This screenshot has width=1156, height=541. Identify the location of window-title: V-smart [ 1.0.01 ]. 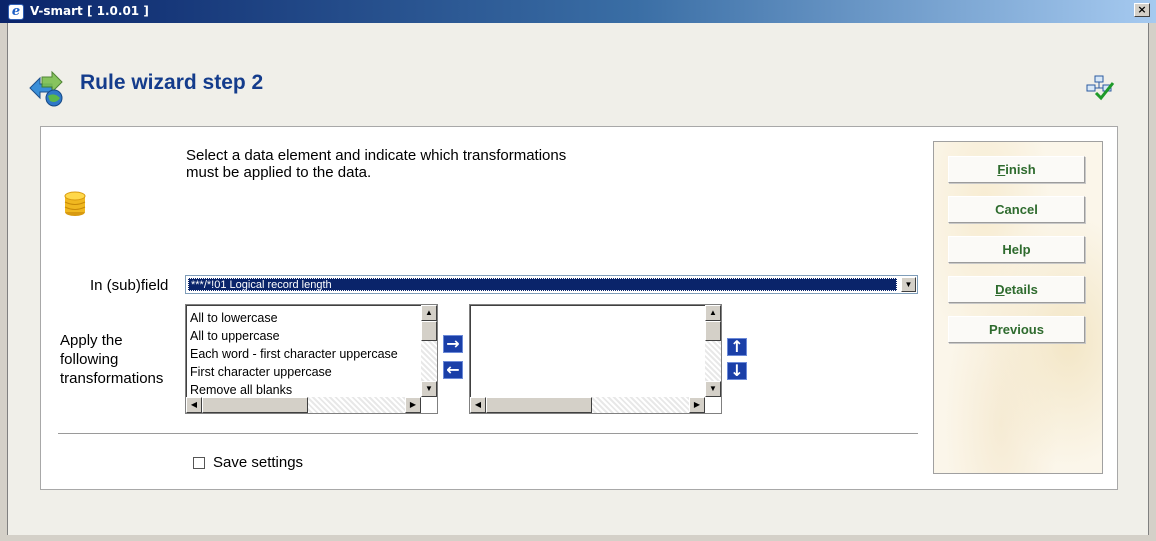
(89, 11).